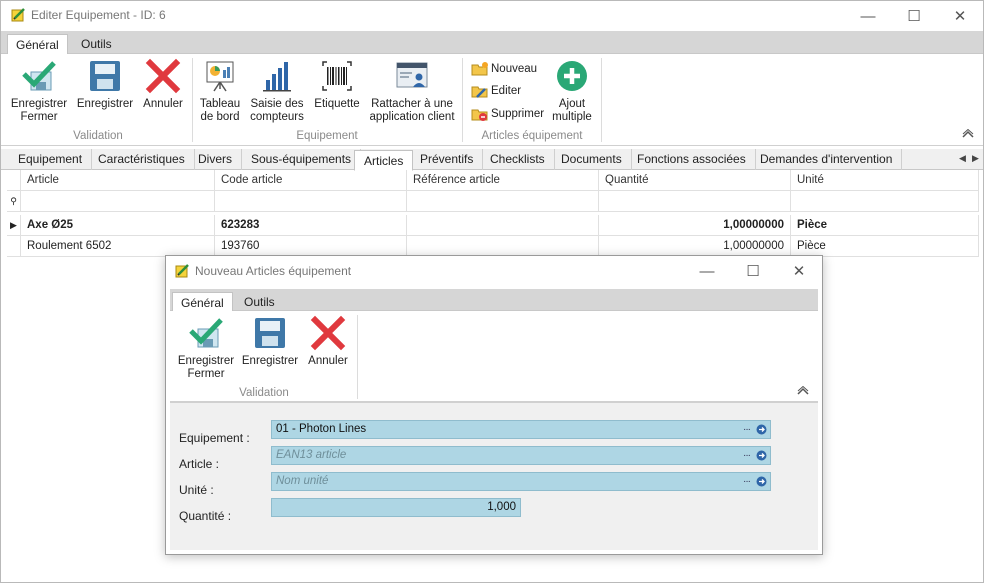 This screenshot has width=984, height=583. I want to click on quantite-label: Quantité :, so click(205, 516).